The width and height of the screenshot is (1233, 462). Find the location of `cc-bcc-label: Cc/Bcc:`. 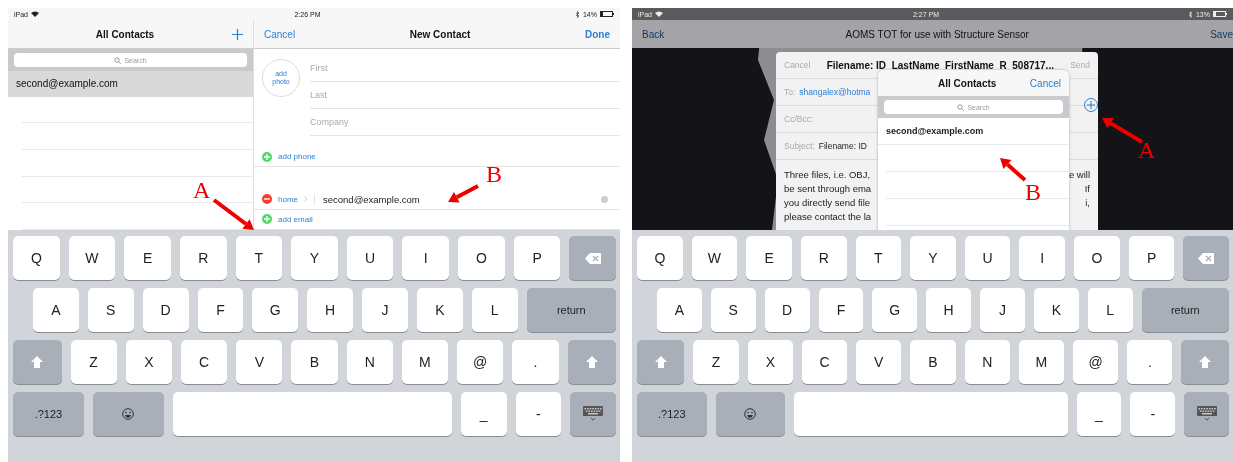

cc-bcc-label: Cc/Bcc: is located at coordinates (799, 119).